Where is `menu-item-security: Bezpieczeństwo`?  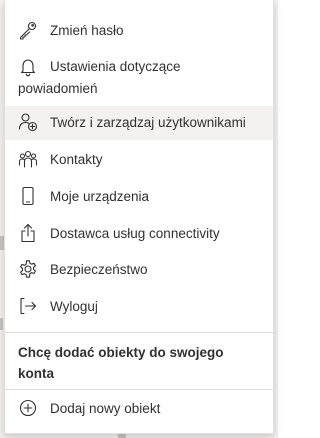
menu-item-security: Bezpieczeństwo is located at coordinates (139, 270).